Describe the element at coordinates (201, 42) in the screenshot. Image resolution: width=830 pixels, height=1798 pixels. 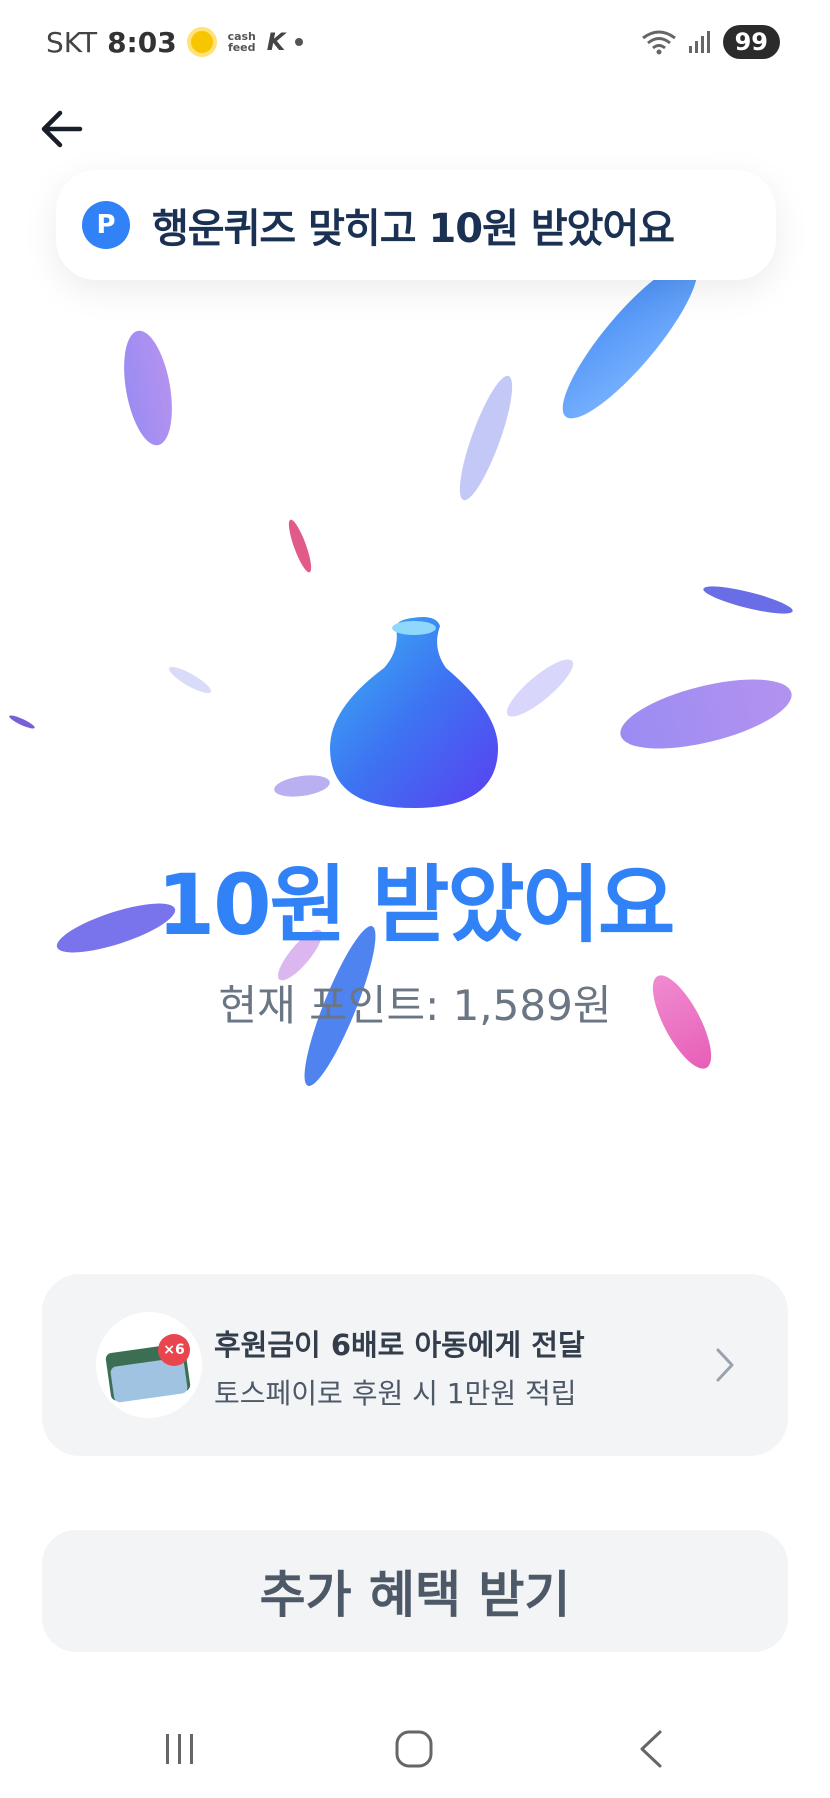
I see `sun-icon` at that location.